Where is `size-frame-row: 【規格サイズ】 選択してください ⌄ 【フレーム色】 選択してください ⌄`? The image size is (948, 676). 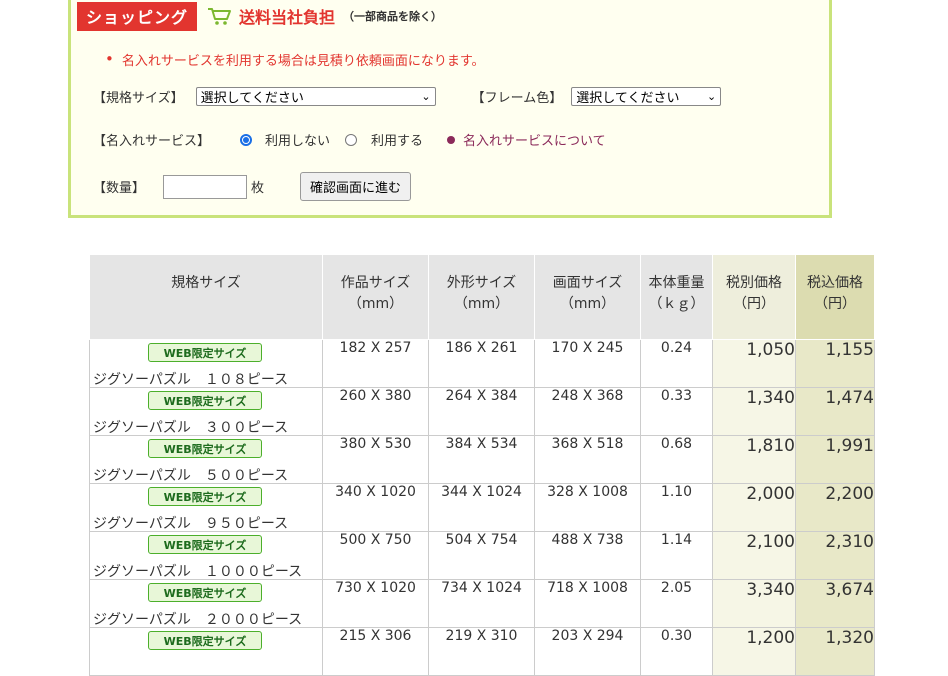 size-frame-row: 【規格サイズ】 選択してください ⌄ 【フレーム色】 選択してください ⌄ is located at coordinates (407, 96).